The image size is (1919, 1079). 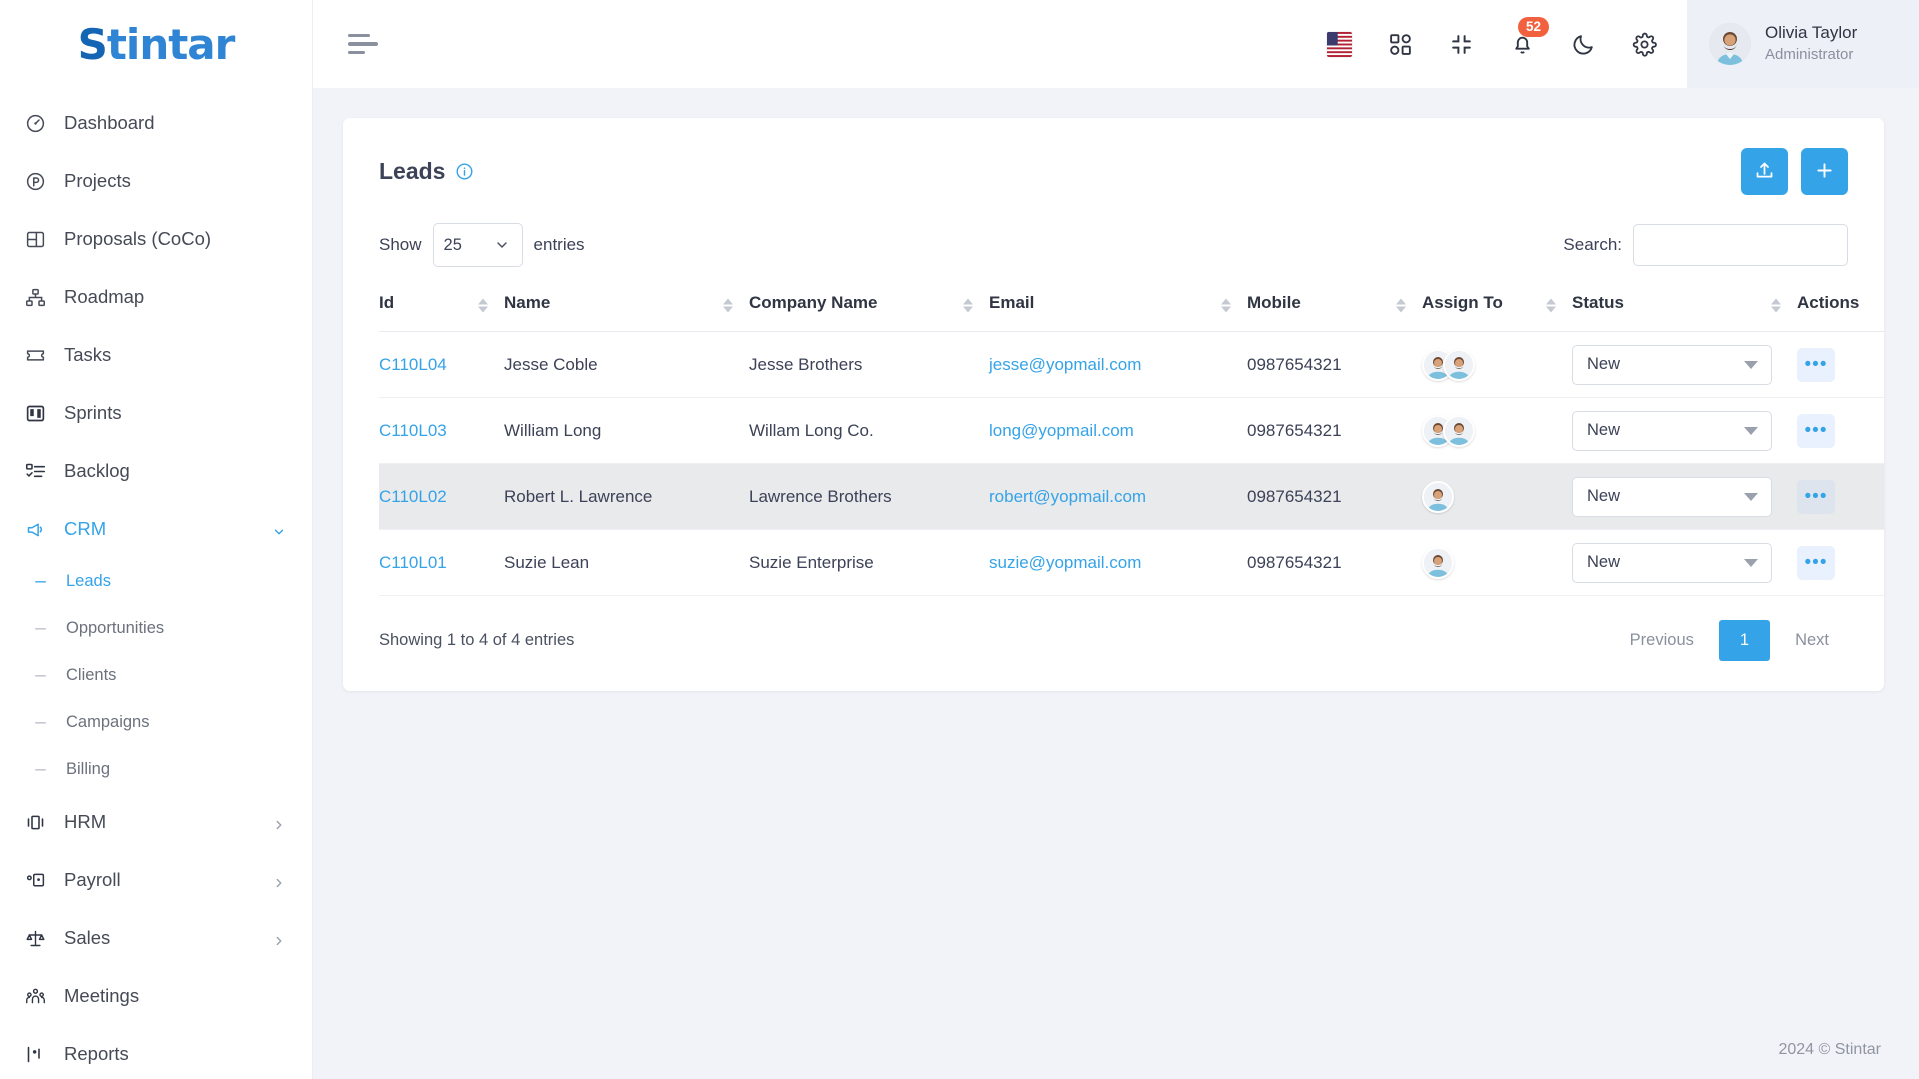 What do you see at coordinates (156, 413) in the screenshot?
I see `sidebar-item-sprints: Sprints` at bounding box center [156, 413].